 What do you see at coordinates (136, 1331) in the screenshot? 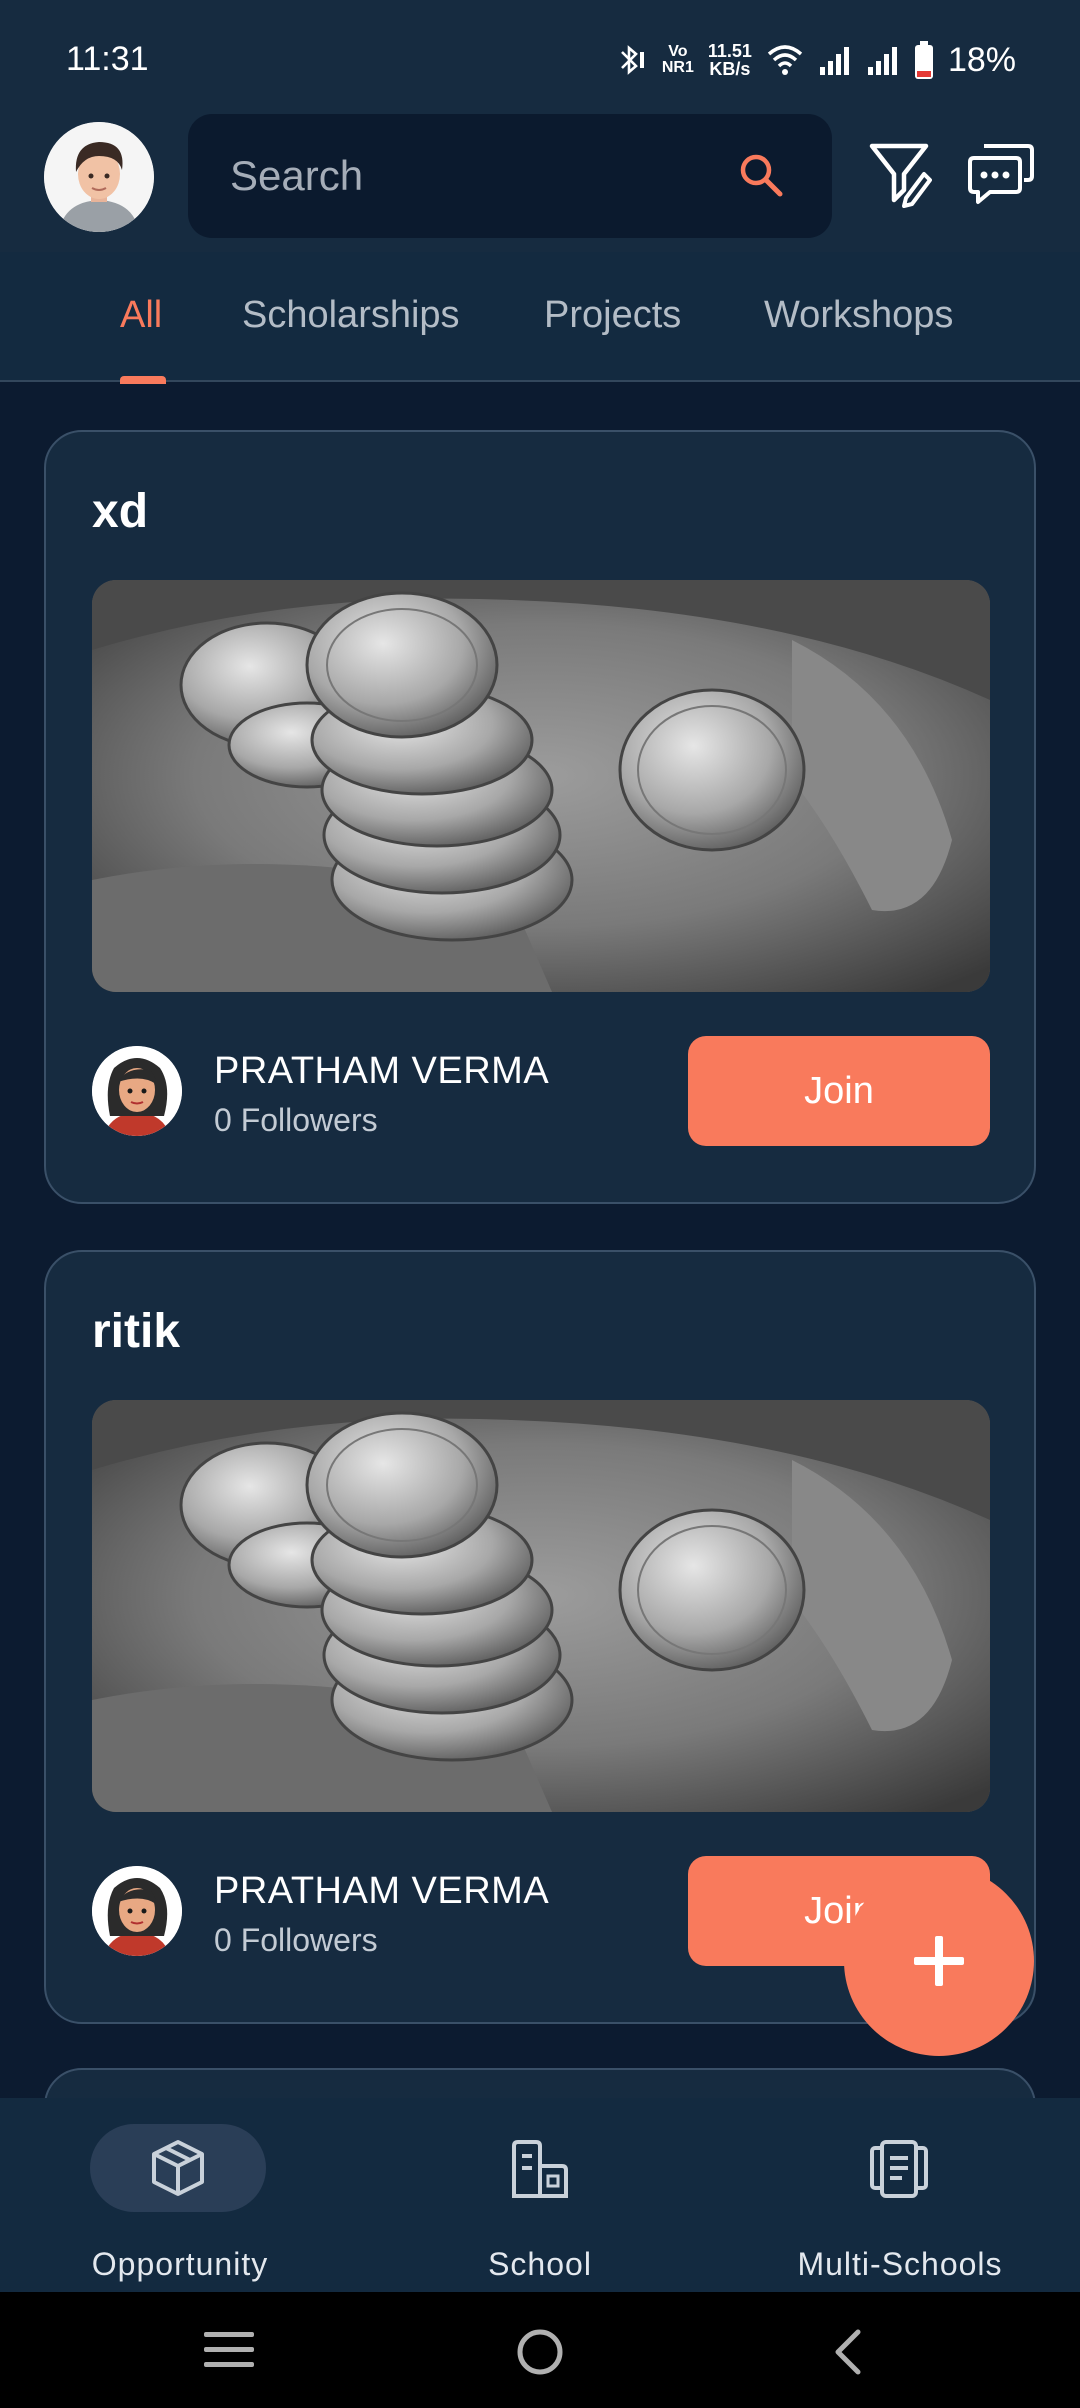
I see `card-title: ritik` at bounding box center [136, 1331].